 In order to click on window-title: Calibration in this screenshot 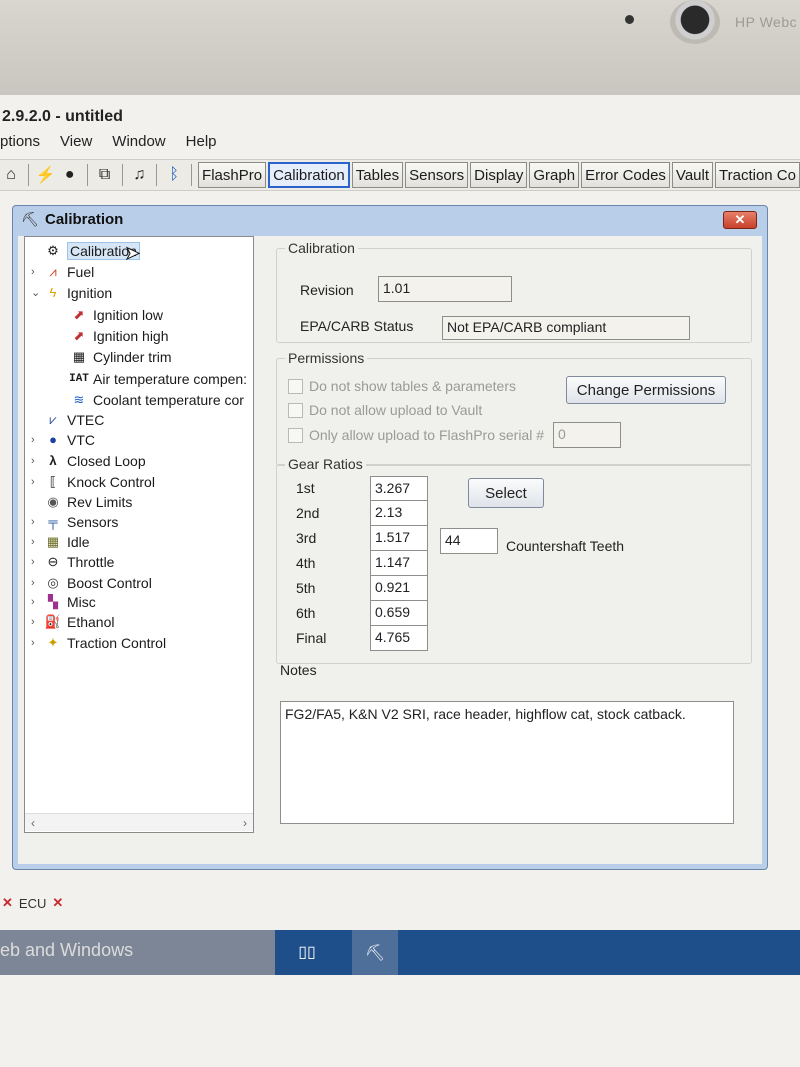, I will do `click(84, 219)`.